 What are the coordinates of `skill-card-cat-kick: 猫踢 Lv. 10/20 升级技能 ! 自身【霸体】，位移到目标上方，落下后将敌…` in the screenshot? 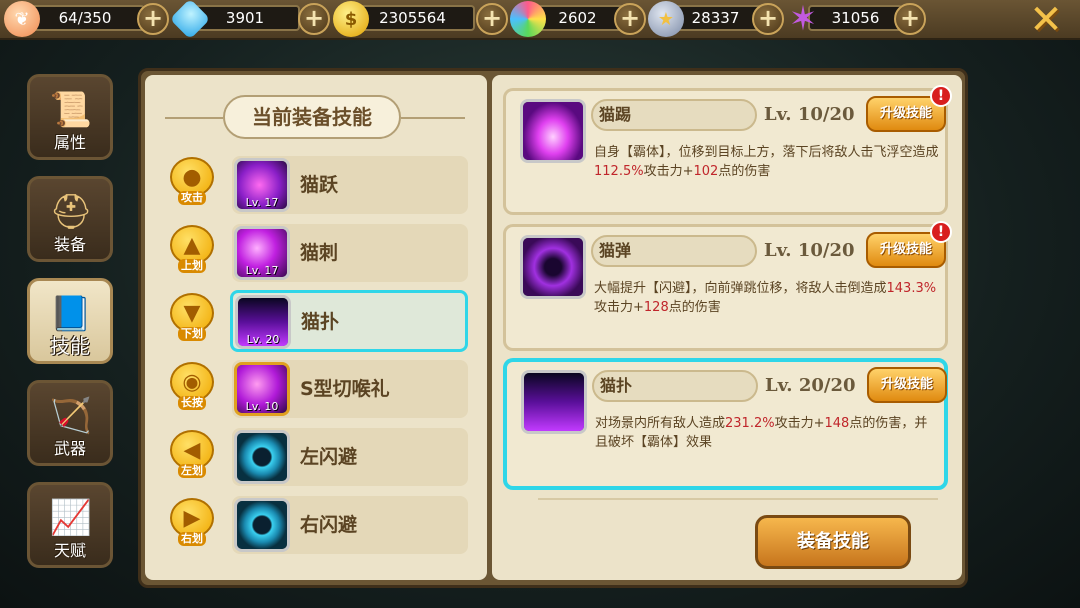 It's located at (727, 150).